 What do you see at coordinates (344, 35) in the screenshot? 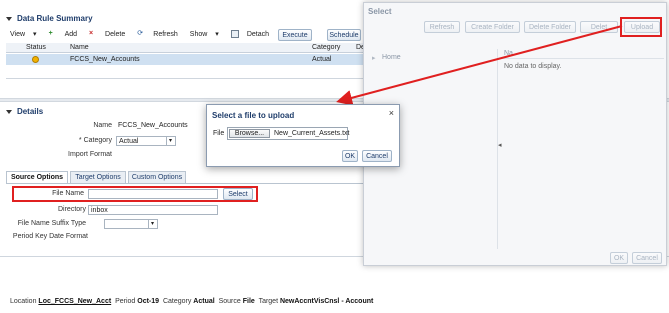
I see `schedule-button: Schedule` at bounding box center [344, 35].